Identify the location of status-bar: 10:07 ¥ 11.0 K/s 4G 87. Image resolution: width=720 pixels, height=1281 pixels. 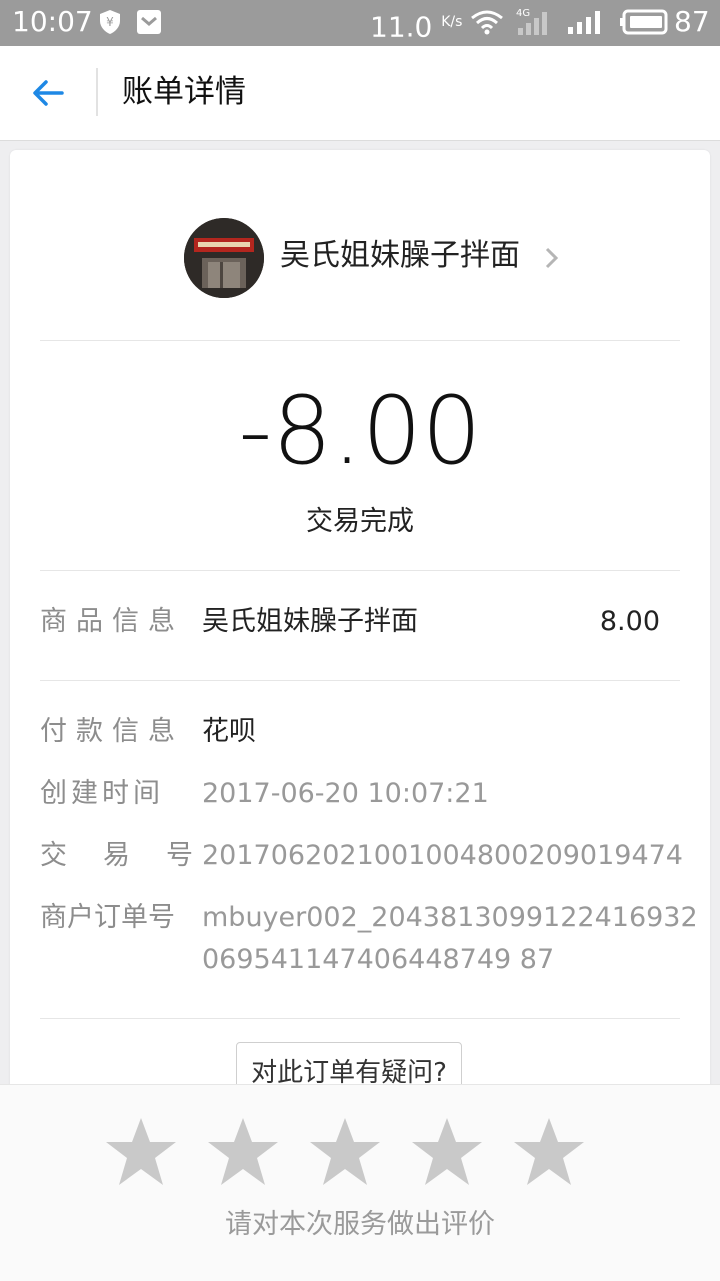
(360, 23).